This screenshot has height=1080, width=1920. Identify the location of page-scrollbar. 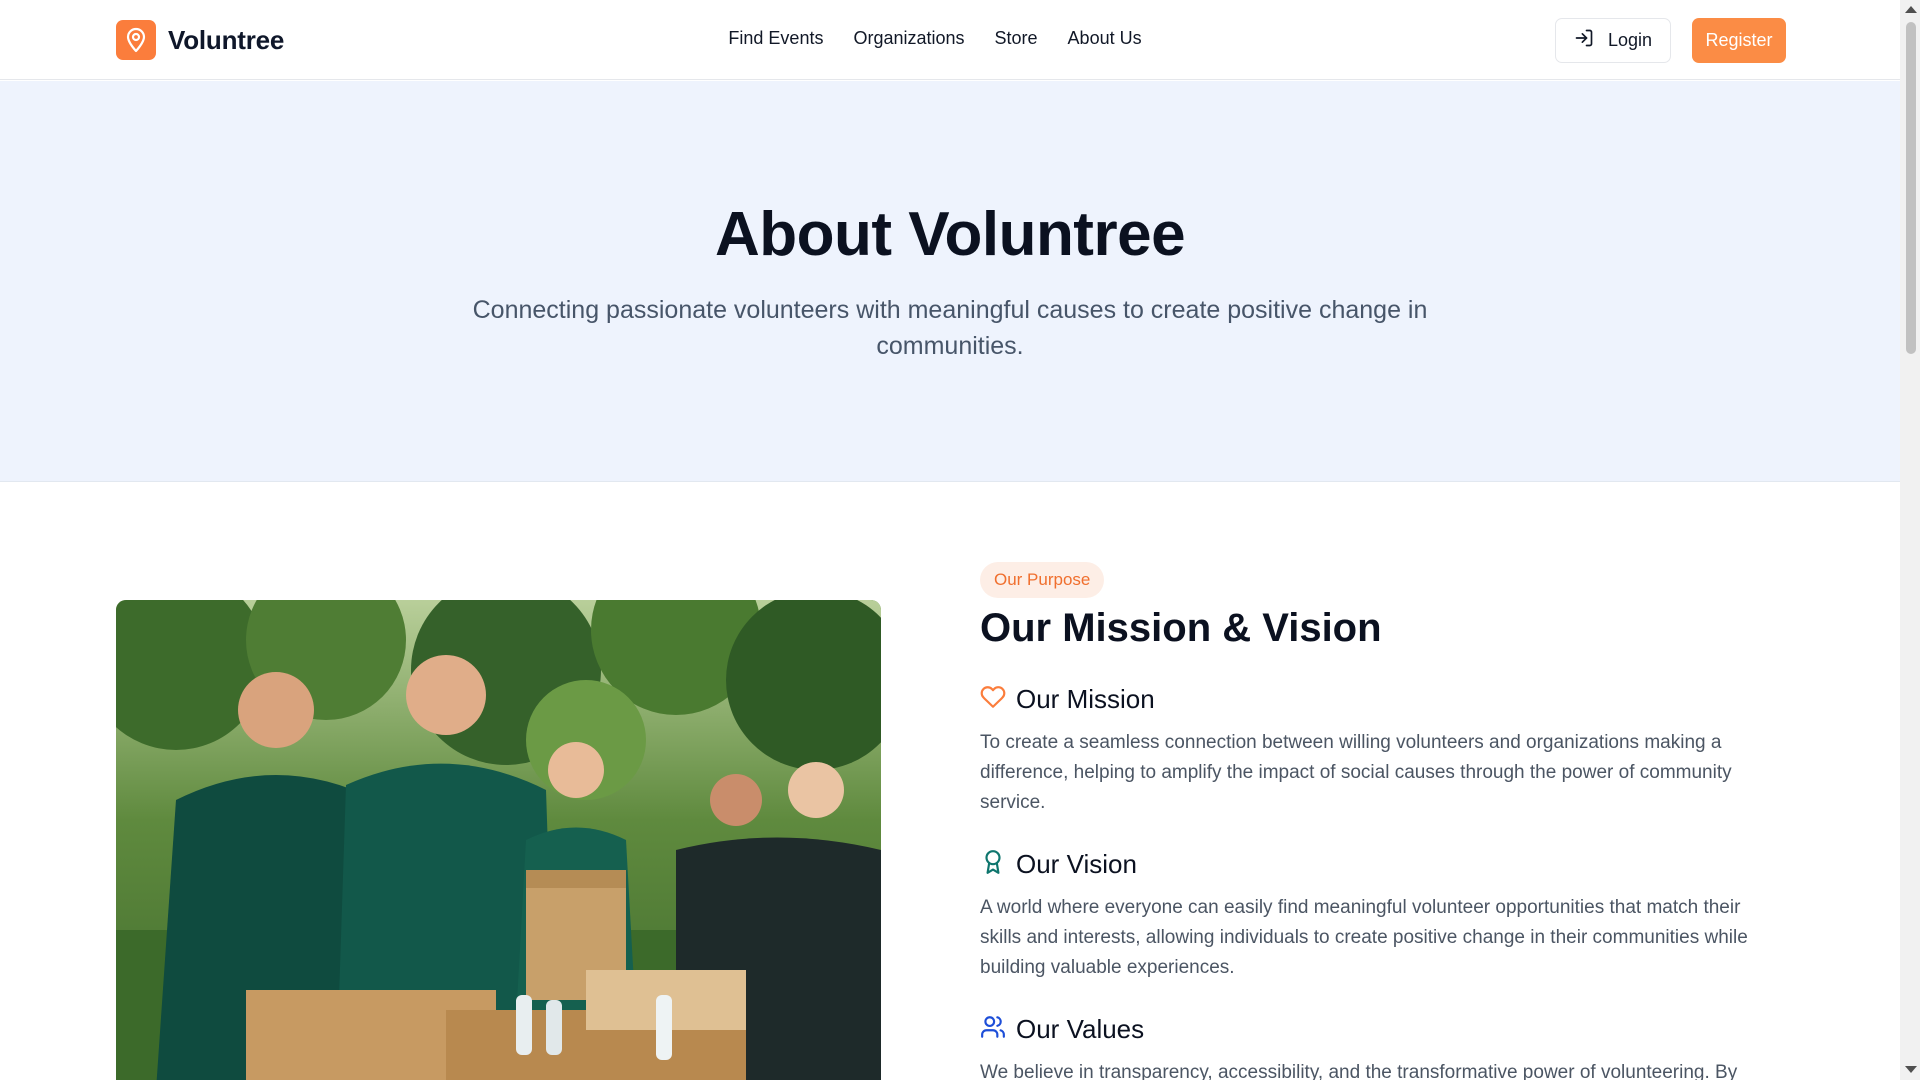
(1910, 540).